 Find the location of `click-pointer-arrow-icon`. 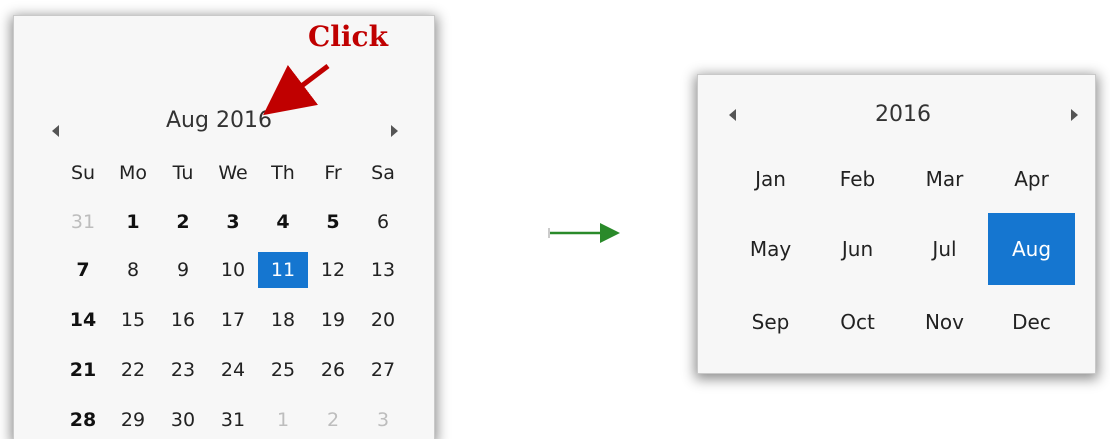

click-pointer-arrow-icon is located at coordinates (296, 90).